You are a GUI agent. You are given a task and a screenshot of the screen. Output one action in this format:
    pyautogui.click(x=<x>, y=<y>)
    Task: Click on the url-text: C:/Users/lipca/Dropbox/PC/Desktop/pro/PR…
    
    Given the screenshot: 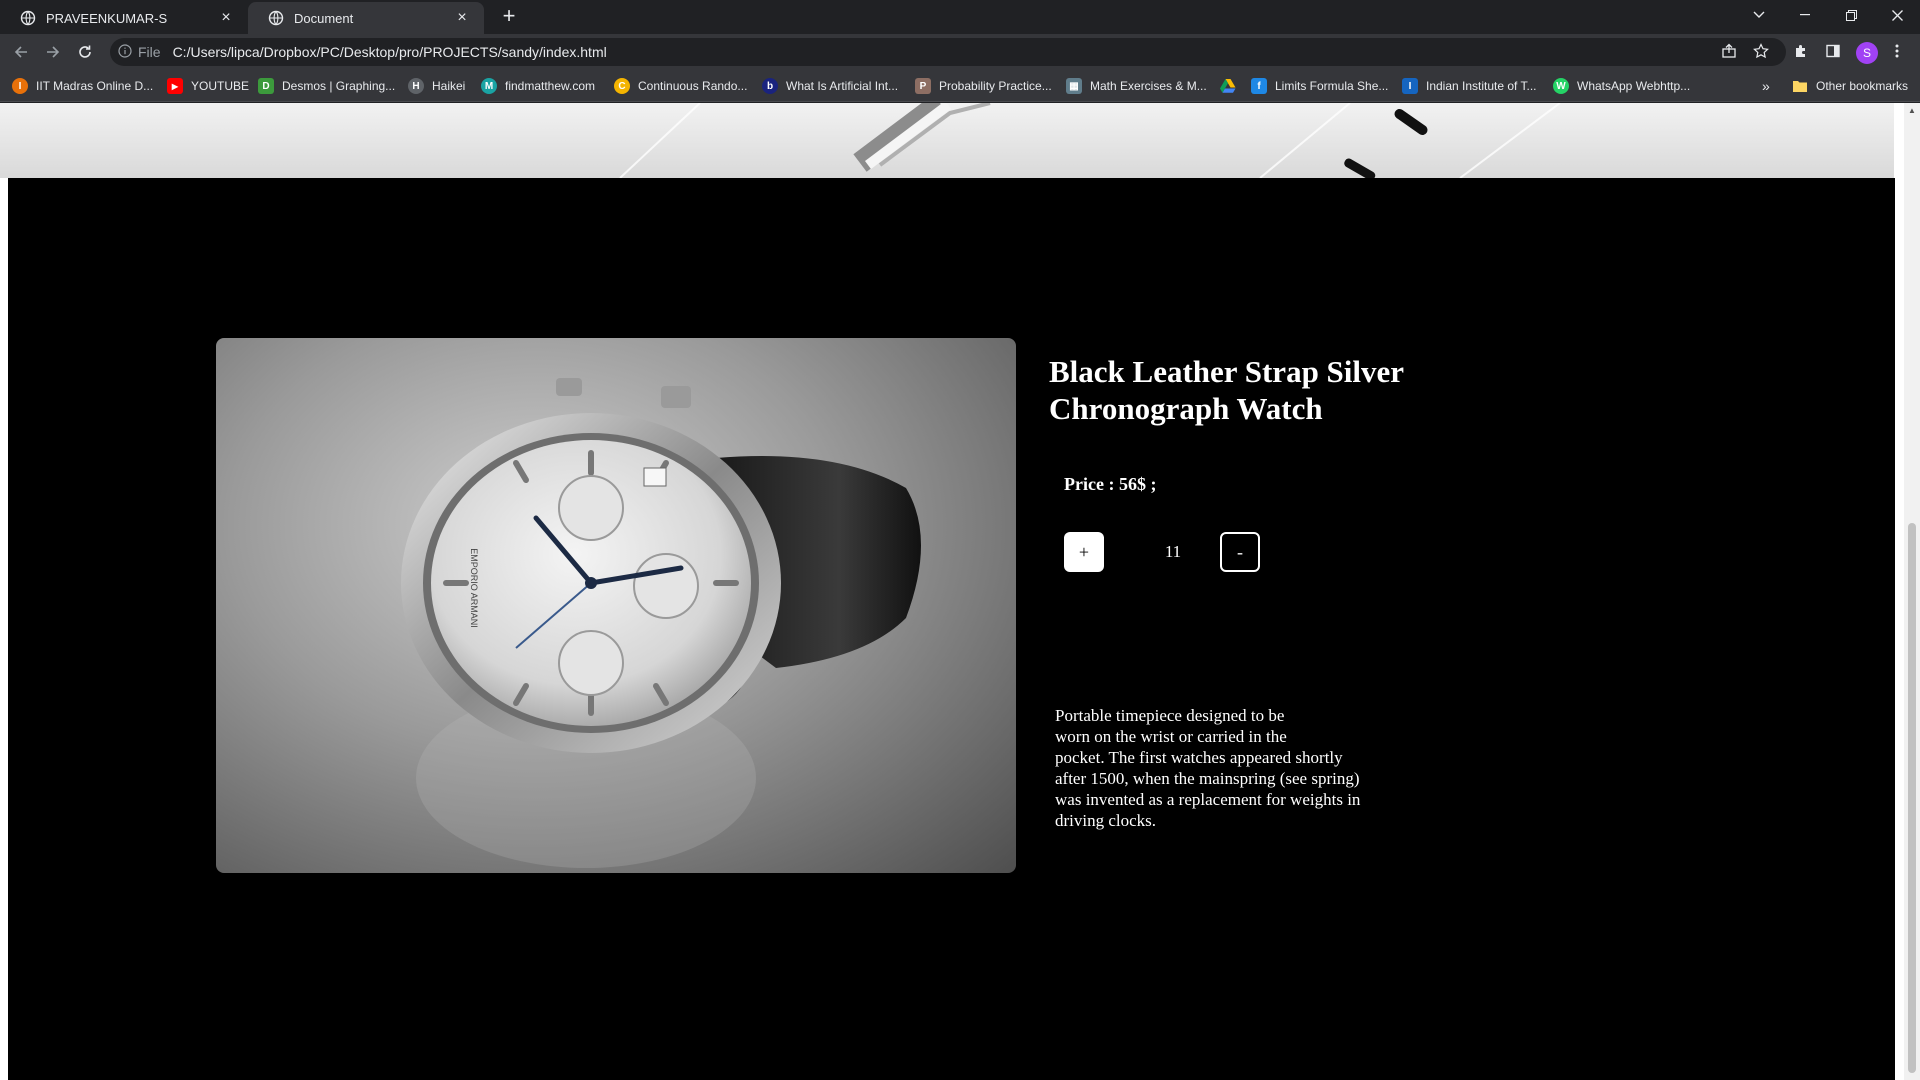 What is the action you would take?
    pyautogui.click(x=390, y=52)
    